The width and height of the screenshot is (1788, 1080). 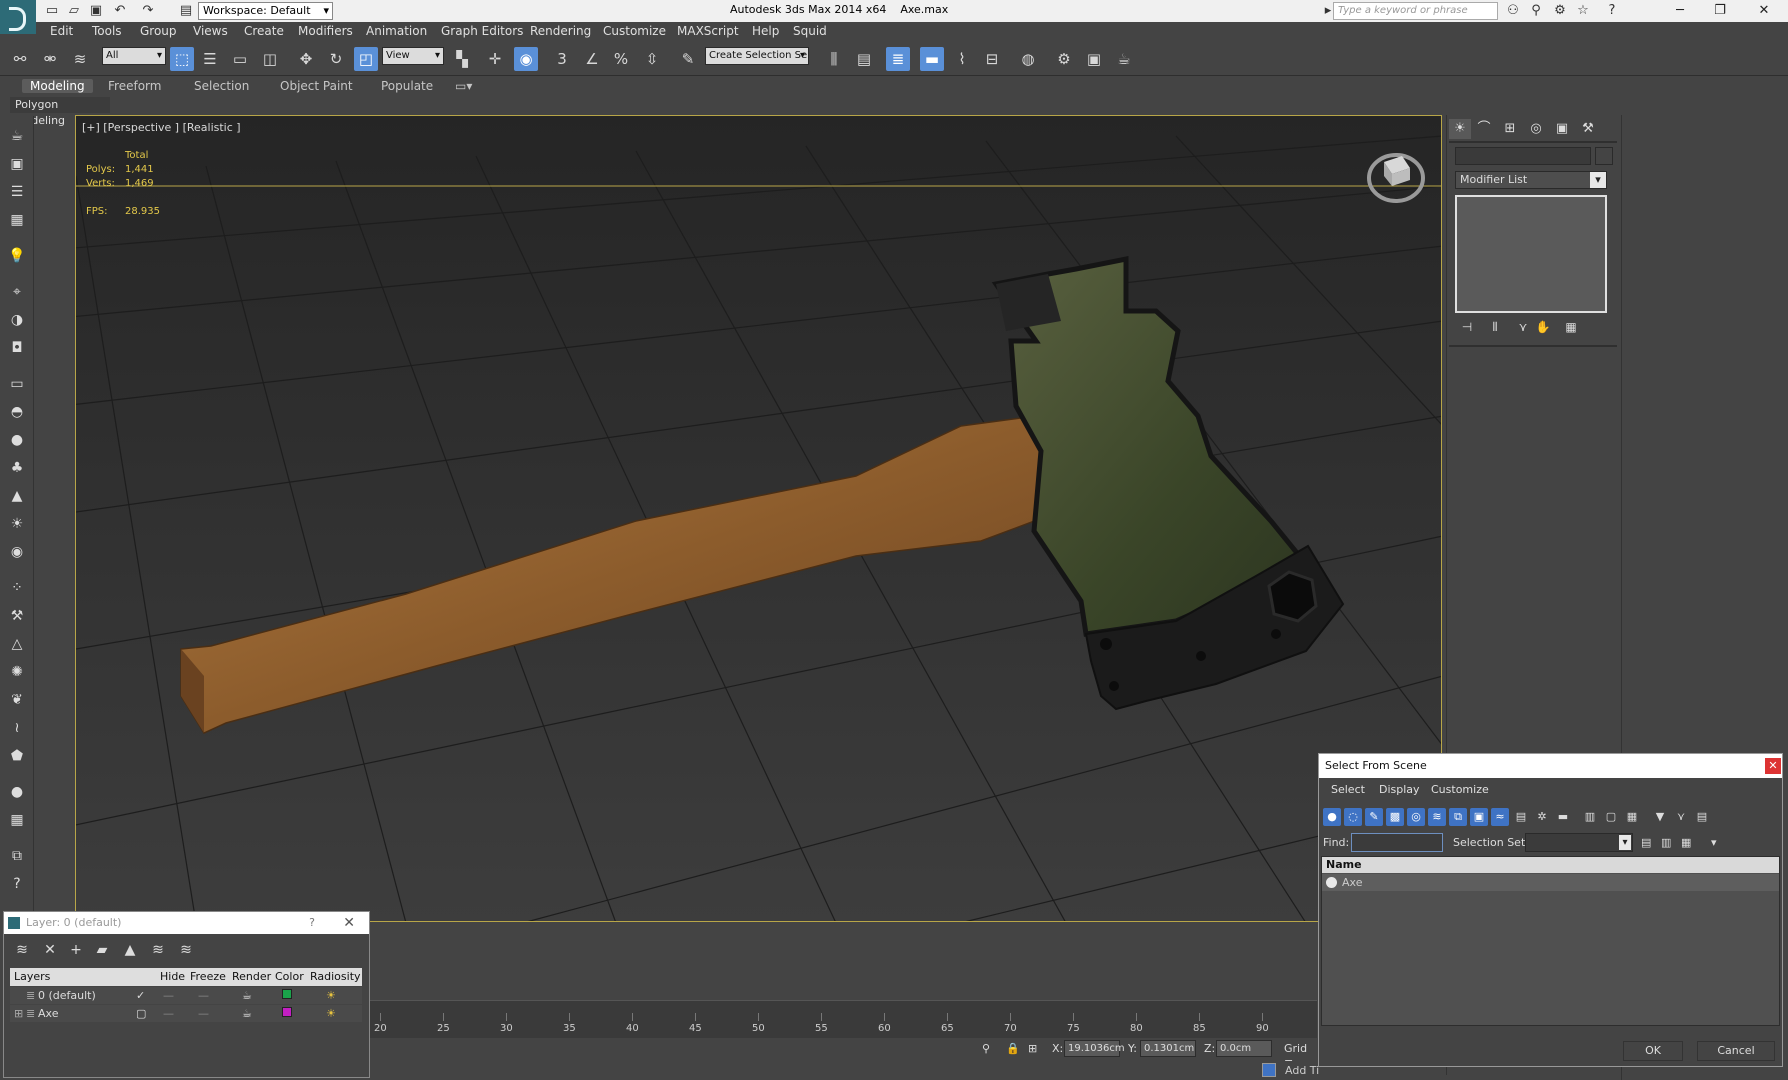 I want to click on selection-filter-dropdown: All, so click(x=134, y=56).